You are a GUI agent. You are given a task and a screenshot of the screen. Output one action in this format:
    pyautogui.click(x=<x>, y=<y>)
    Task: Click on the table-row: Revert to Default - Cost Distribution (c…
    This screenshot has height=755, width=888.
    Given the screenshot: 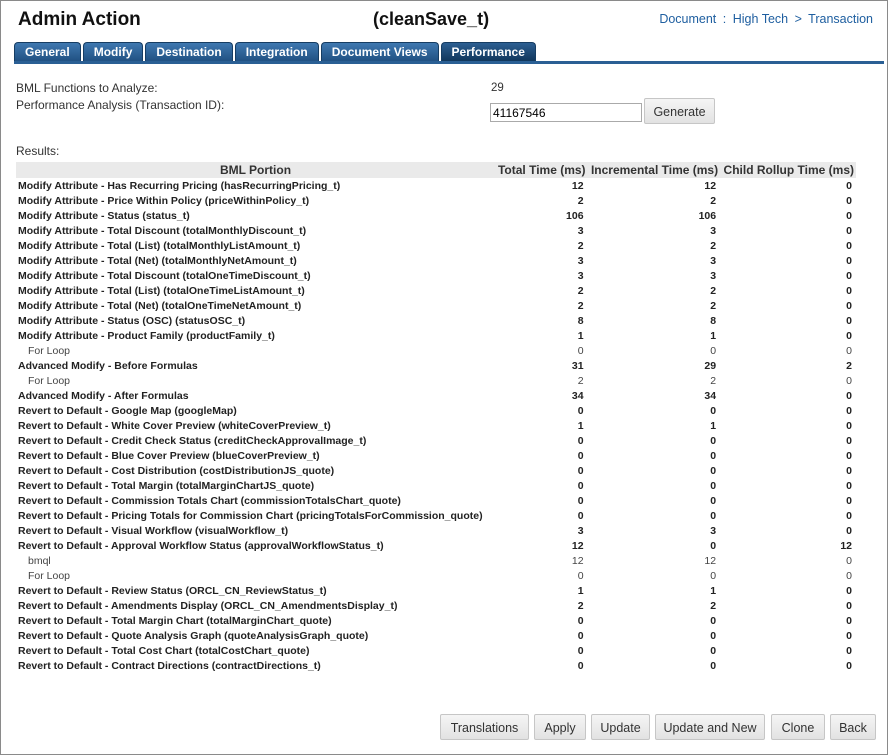 What is the action you would take?
    pyautogui.click(x=436, y=470)
    